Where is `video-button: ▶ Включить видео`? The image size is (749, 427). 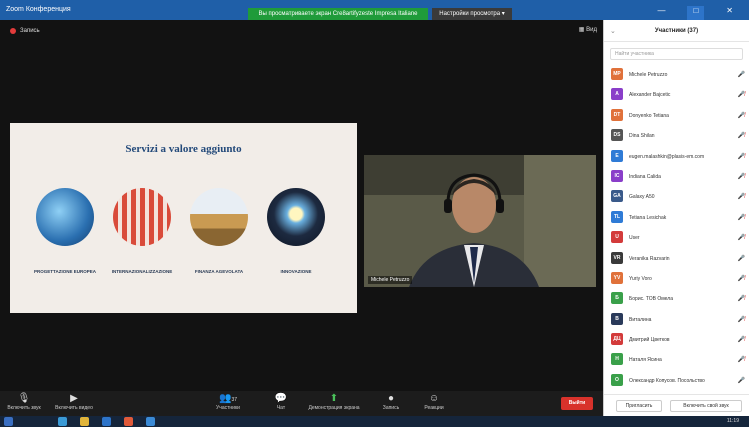
video-button: ▶ Включить видео is located at coordinates (74, 402).